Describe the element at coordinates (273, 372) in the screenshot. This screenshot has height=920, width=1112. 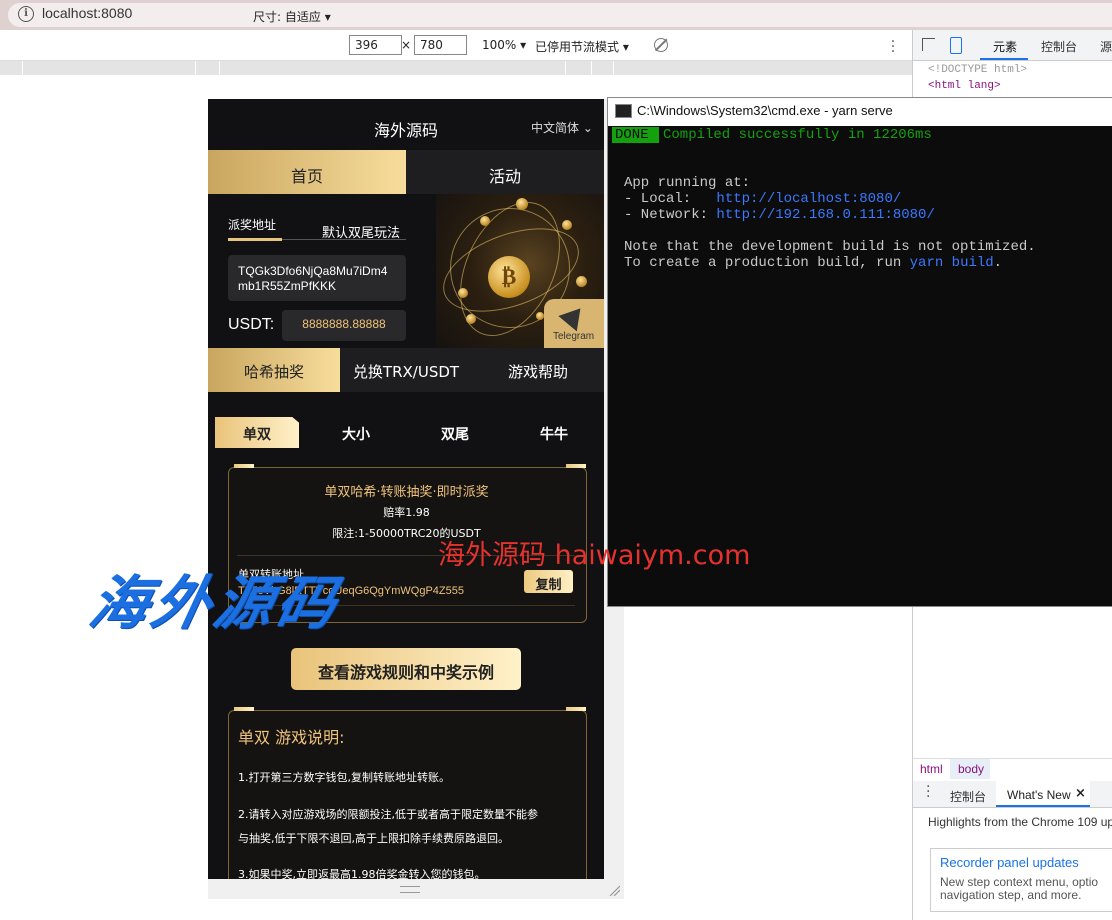
I see `menu-hash-lottery-label: 哈希抽奖` at that location.